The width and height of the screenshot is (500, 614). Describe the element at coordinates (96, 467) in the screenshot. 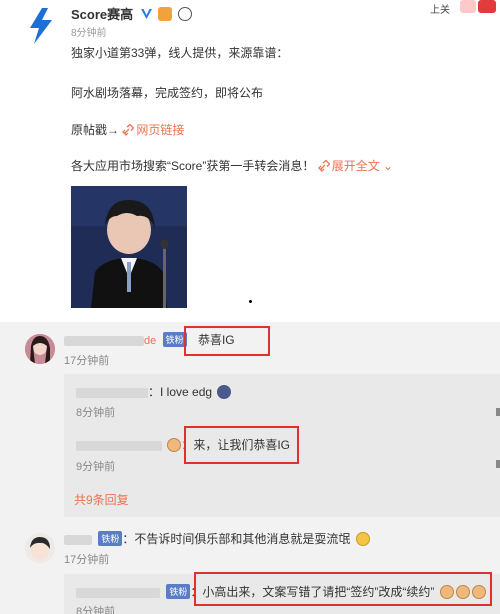

I see `reply-2-time: 9分钟前` at that location.